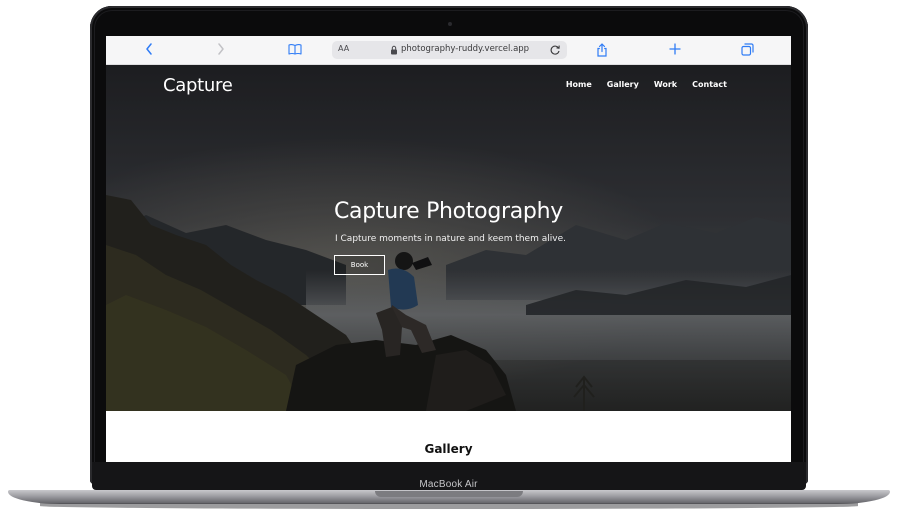  I want to click on plus-icon, so click(675, 50).